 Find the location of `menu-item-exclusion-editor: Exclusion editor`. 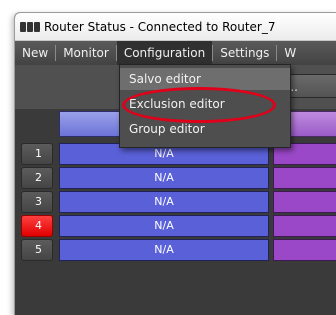

menu-item-exclusion-editor: Exclusion editor is located at coordinates (205, 104).